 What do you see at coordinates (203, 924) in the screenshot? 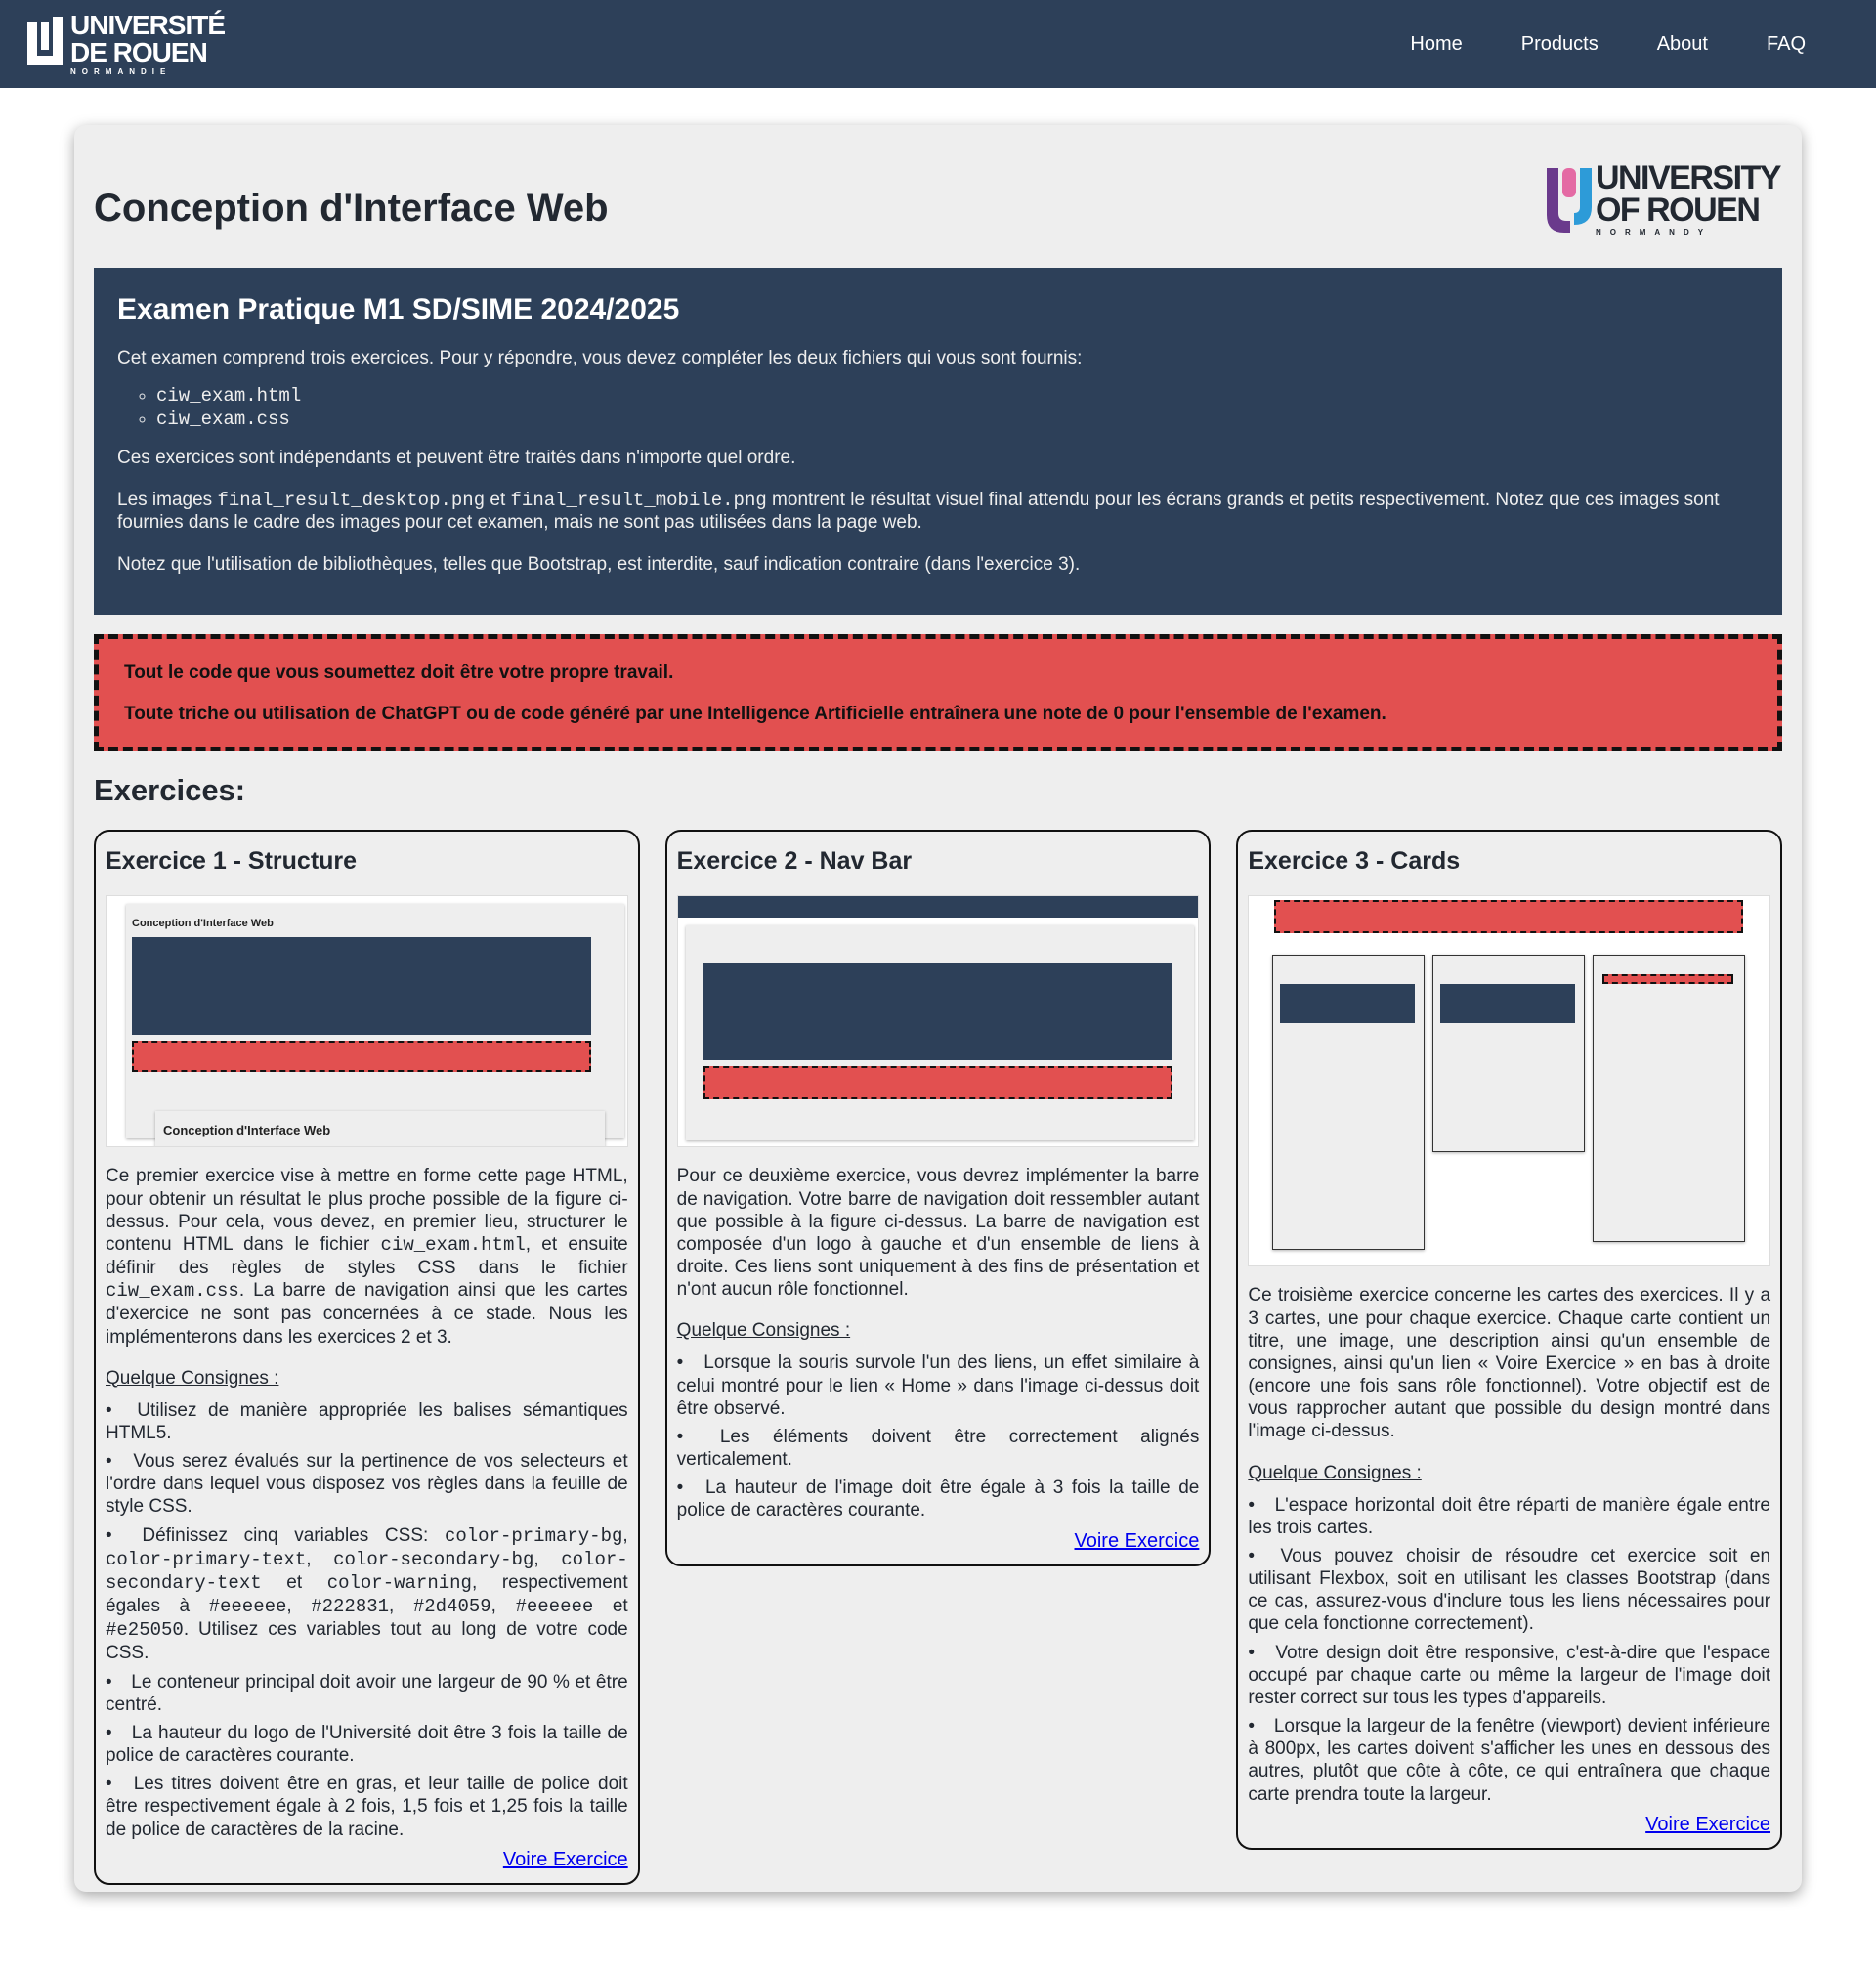
I see `thumb-title: Conception d'Interface Web` at bounding box center [203, 924].